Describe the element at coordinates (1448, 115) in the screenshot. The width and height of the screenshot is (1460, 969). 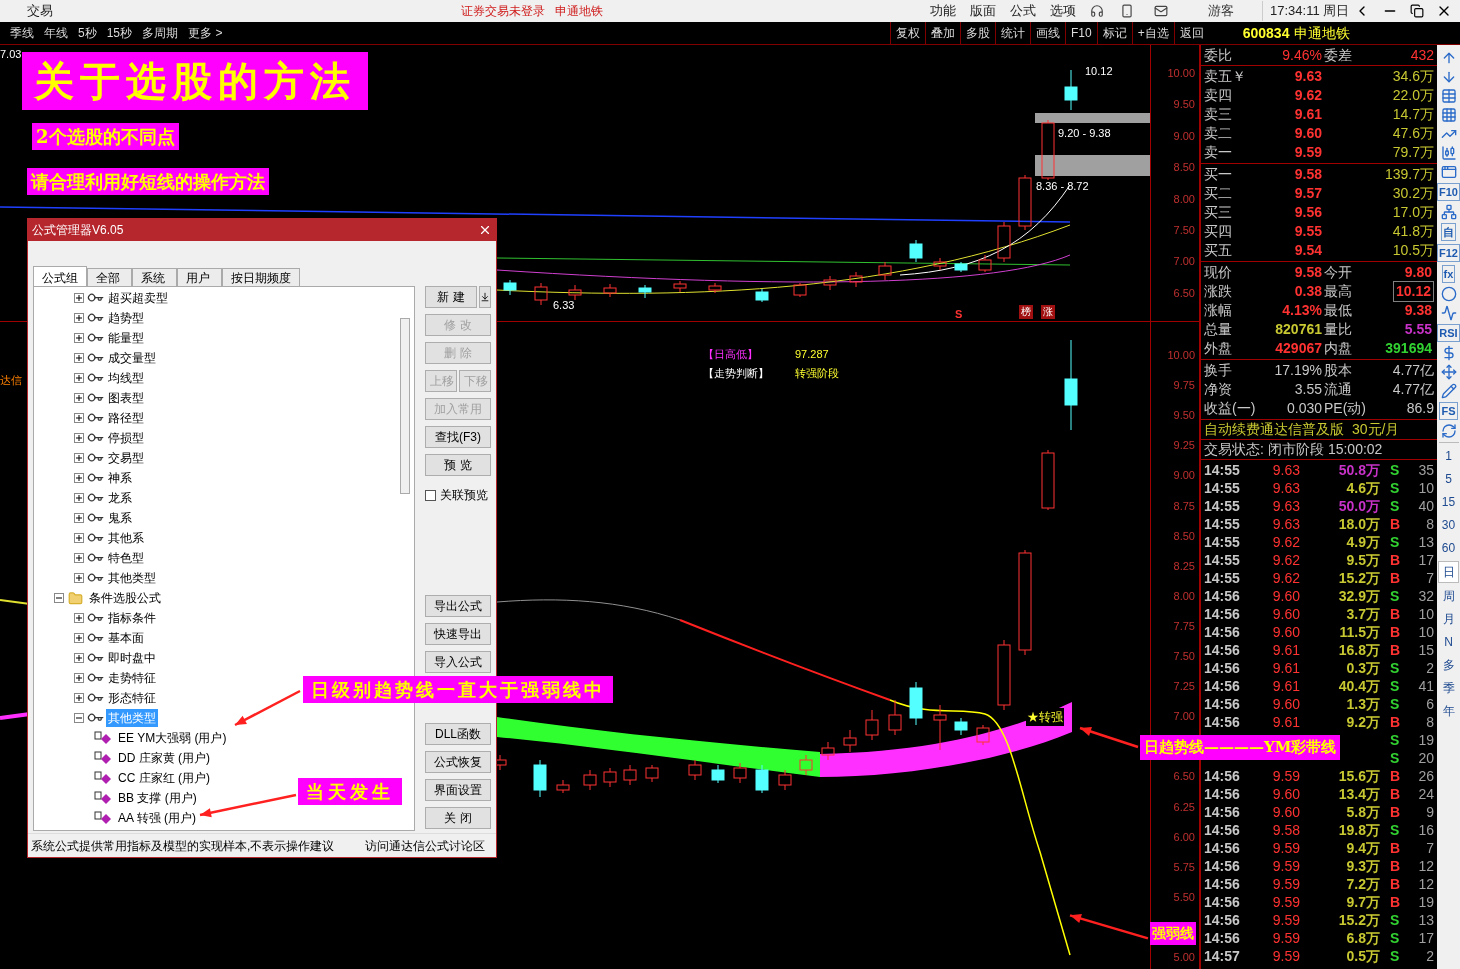
I see `grid-tool-icon` at that location.